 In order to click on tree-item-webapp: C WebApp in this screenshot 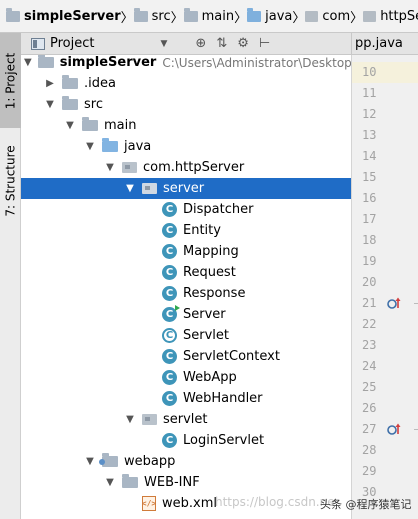, I will do `click(186, 377)`.